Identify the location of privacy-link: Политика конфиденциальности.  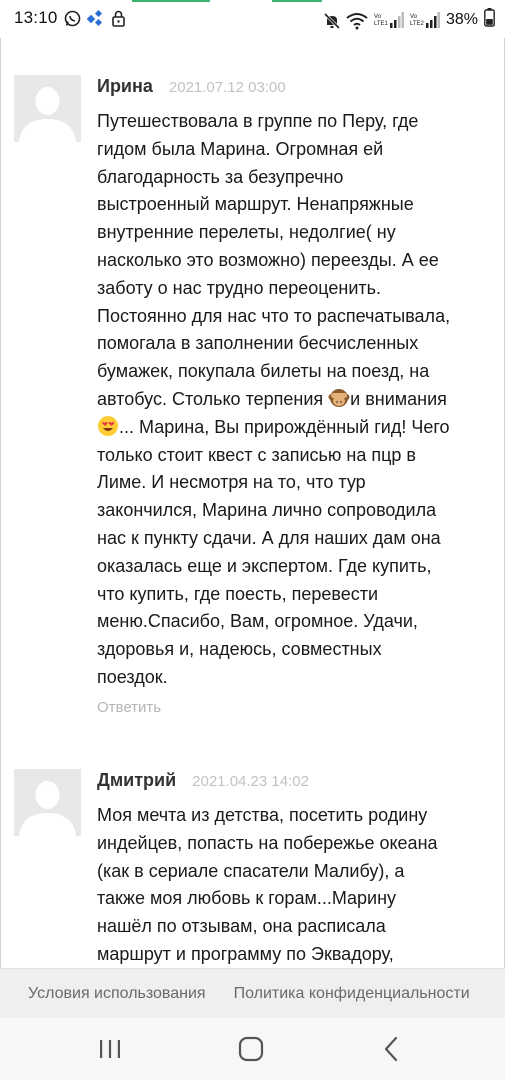
(352, 994).